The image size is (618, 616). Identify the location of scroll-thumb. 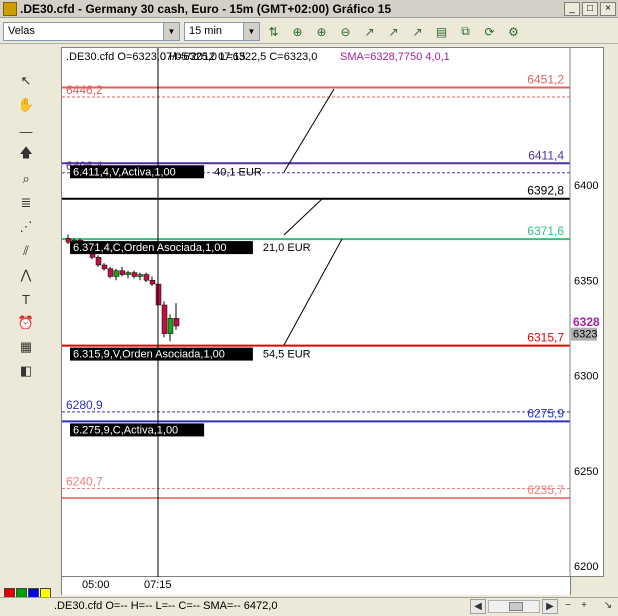
(516, 606).